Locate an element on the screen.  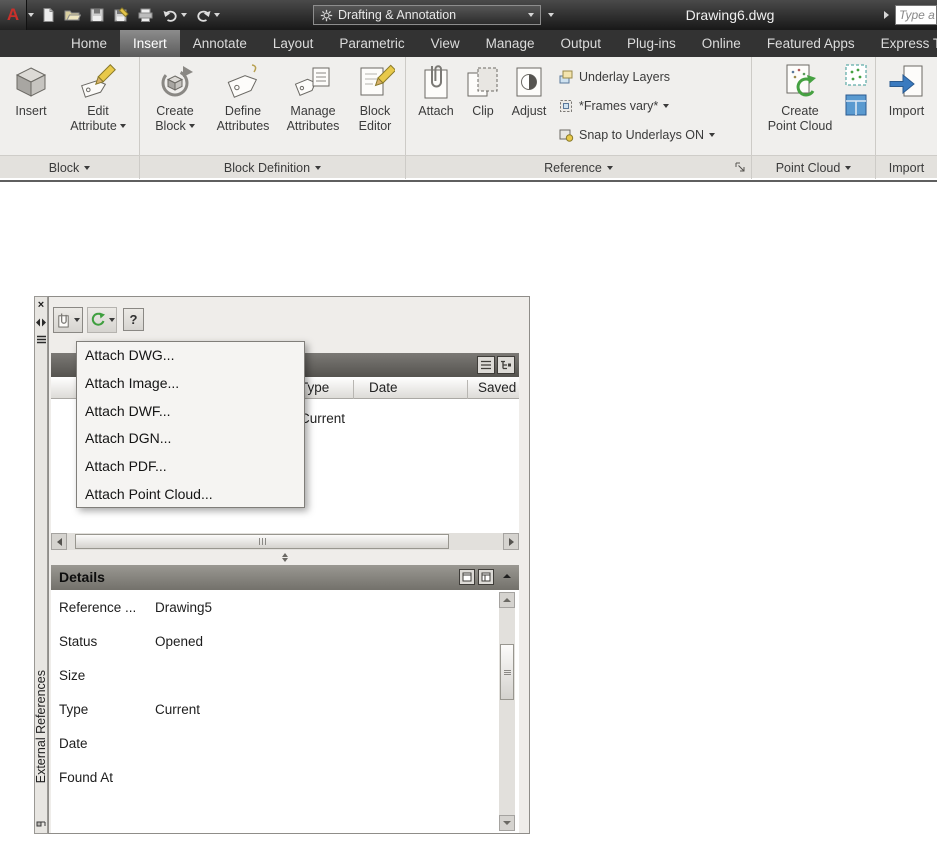
app-logo-letter: A is located at coordinates (13, 14).